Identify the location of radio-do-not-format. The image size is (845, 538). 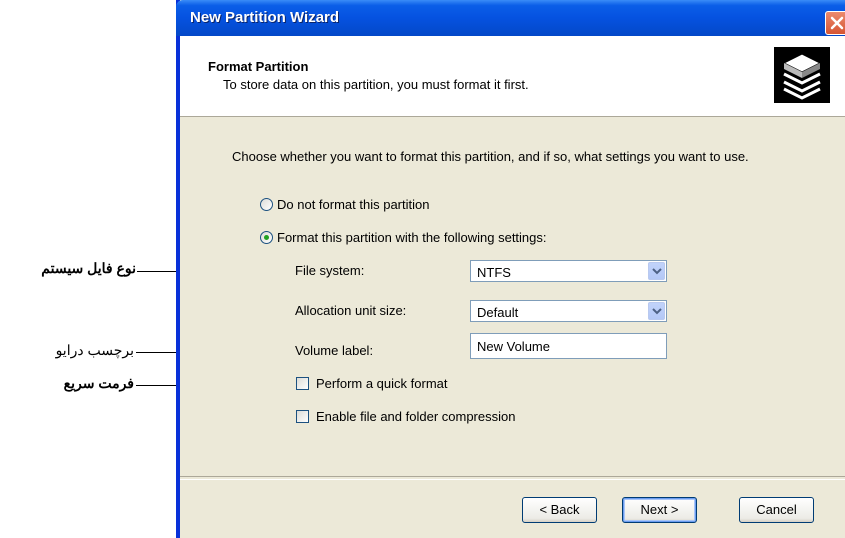
(266, 204).